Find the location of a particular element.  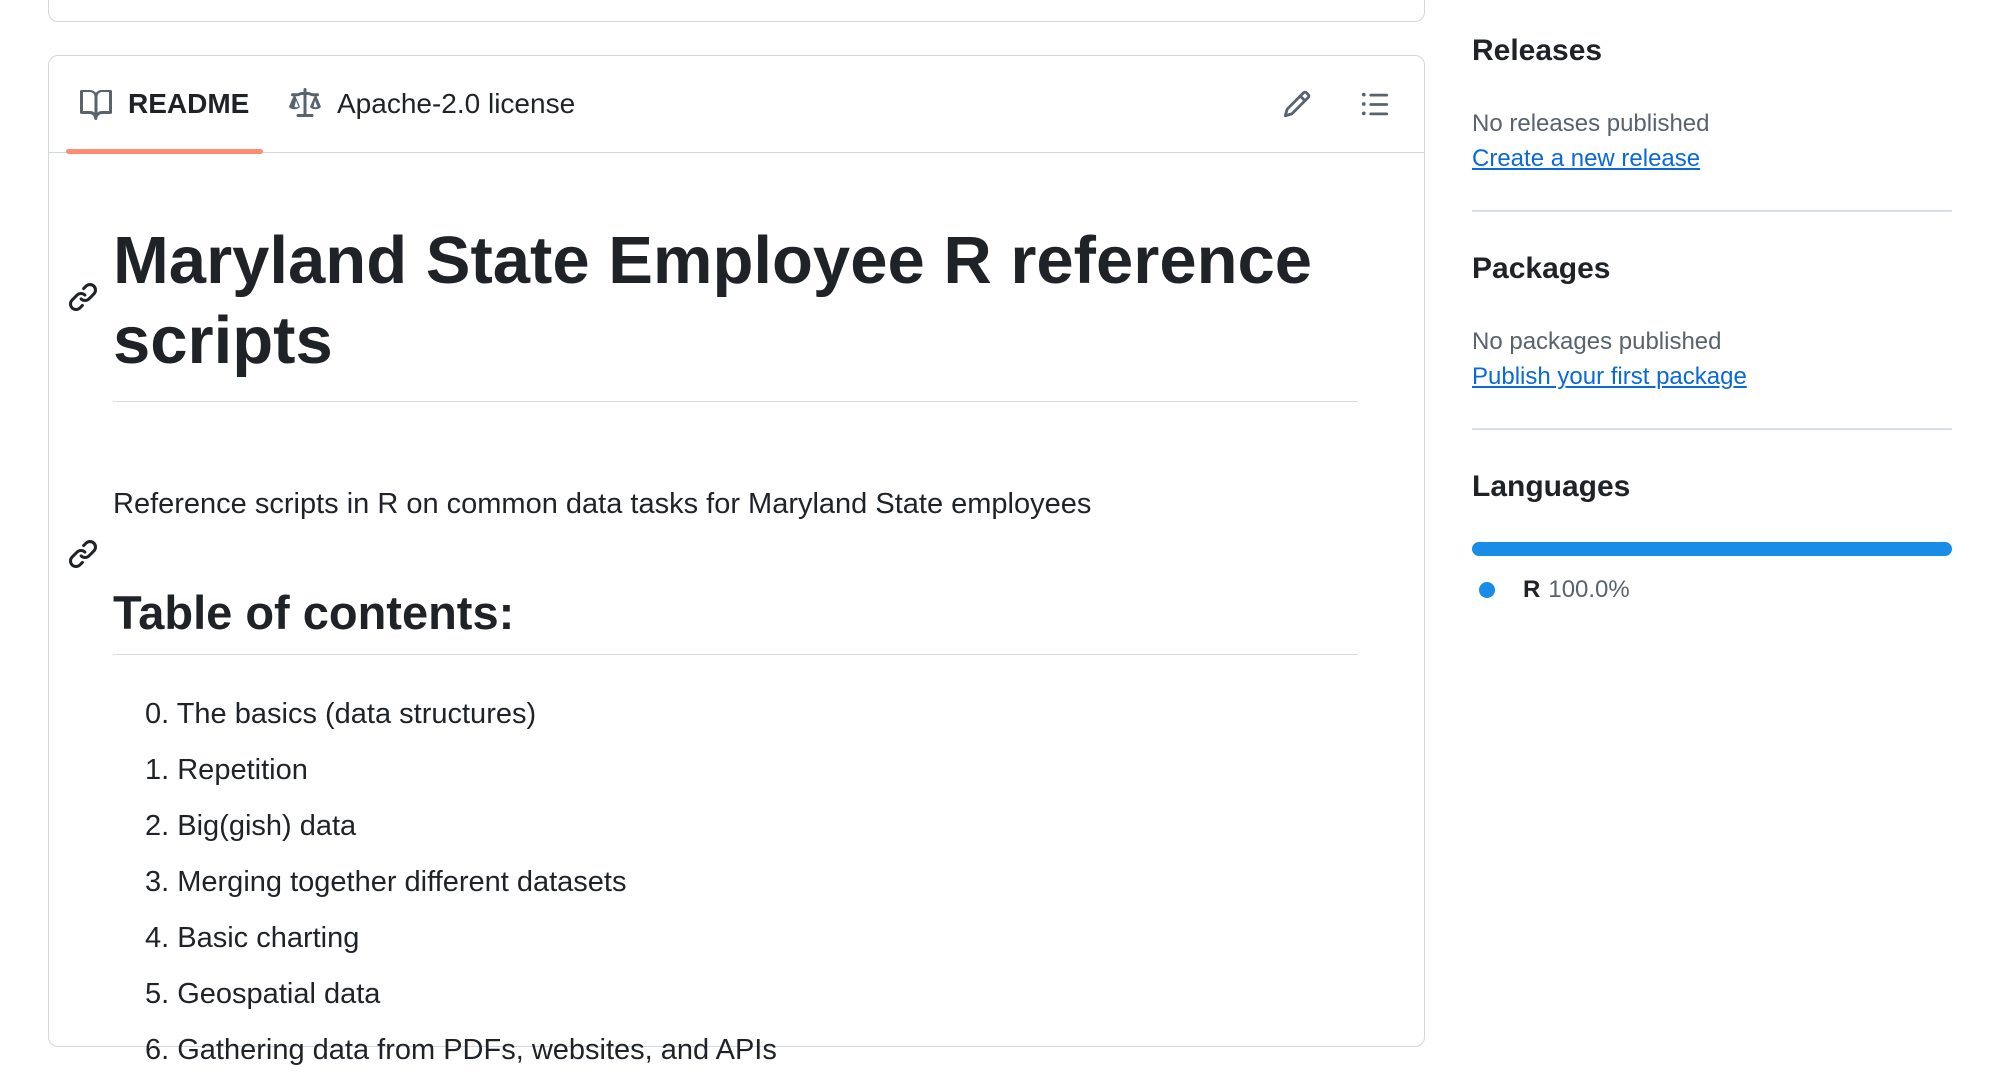

toc-item: 0. The basics (data structures) is located at coordinates (341, 714).